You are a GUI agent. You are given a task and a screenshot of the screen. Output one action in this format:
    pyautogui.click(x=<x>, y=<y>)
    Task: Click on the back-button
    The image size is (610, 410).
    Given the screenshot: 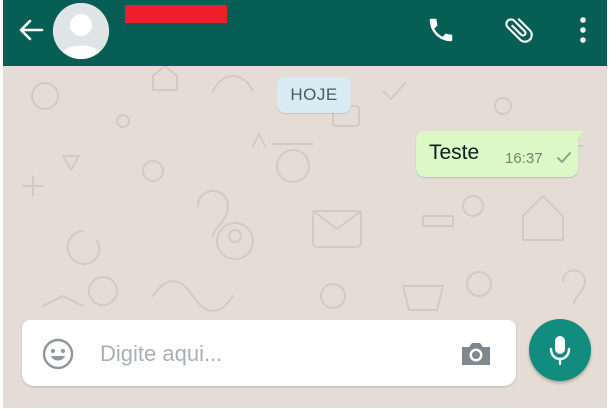 What is the action you would take?
    pyautogui.click(x=31, y=30)
    